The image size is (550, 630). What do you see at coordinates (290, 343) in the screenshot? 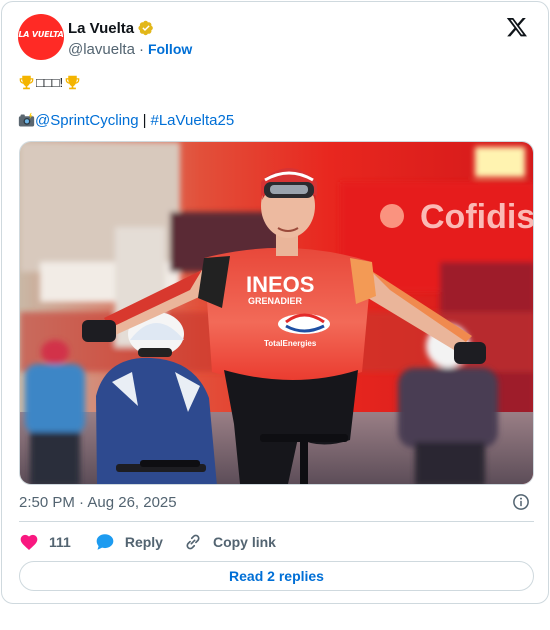
I see `jersey-energy-sponsor: TotalEnergies` at bounding box center [290, 343].